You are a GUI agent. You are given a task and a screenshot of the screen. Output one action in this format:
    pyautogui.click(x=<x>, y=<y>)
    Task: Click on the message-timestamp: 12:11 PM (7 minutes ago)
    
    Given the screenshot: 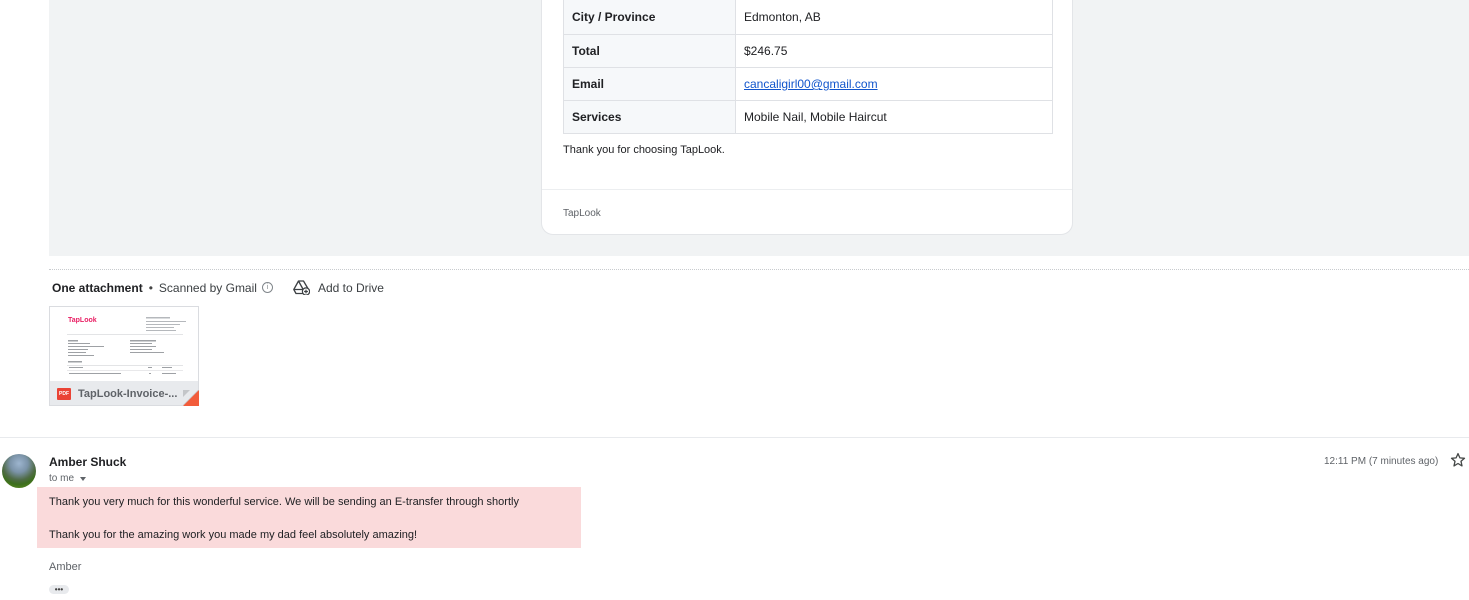 What is the action you would take?
    pyautogui.click(x=1381, y=461)
    